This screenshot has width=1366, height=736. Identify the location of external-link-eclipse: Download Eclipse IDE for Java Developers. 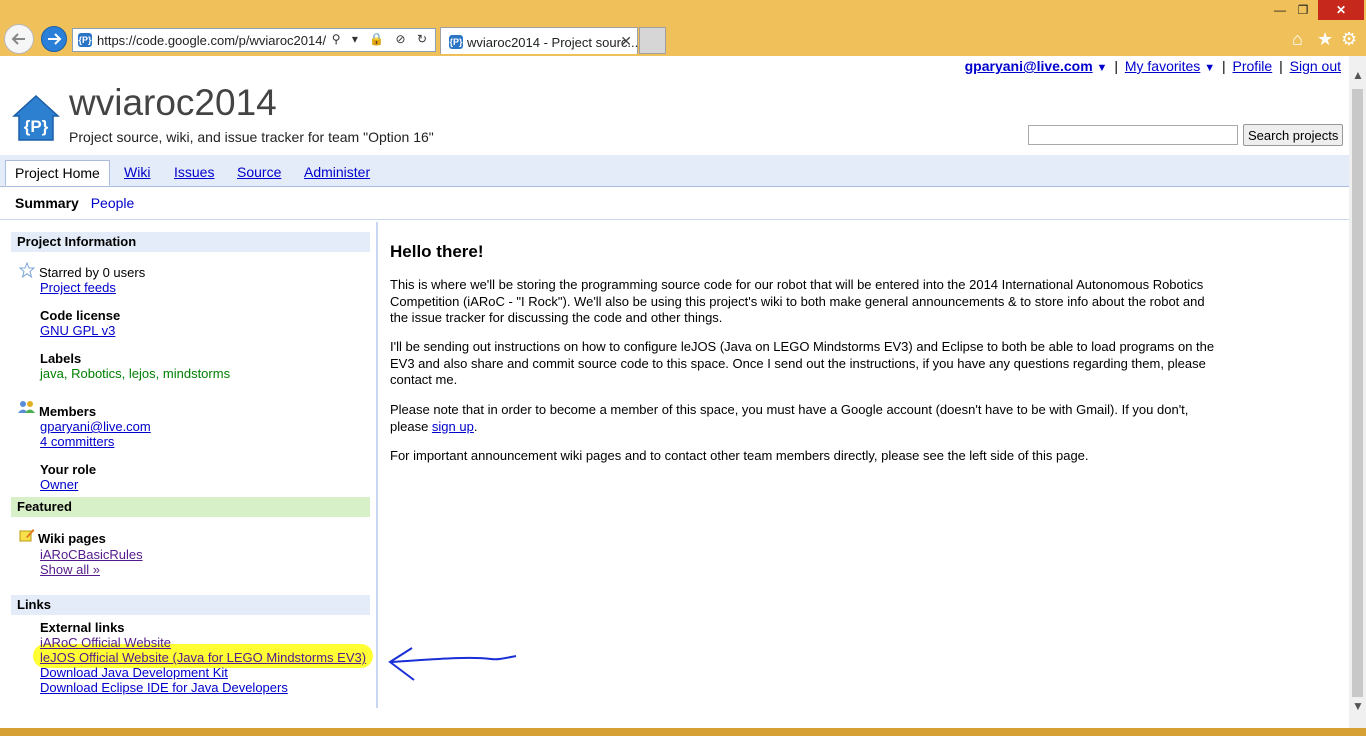
(164, 687).